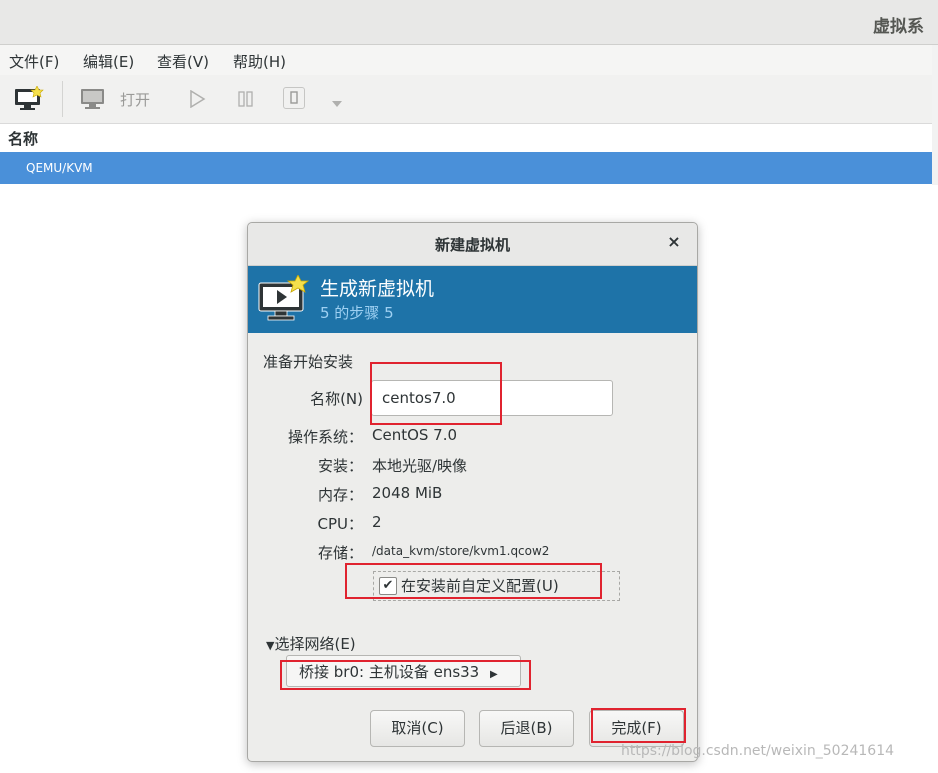  I want to click on network-selected-value: 桥接 br0: 主机设备 ens33, so click(389, 672).